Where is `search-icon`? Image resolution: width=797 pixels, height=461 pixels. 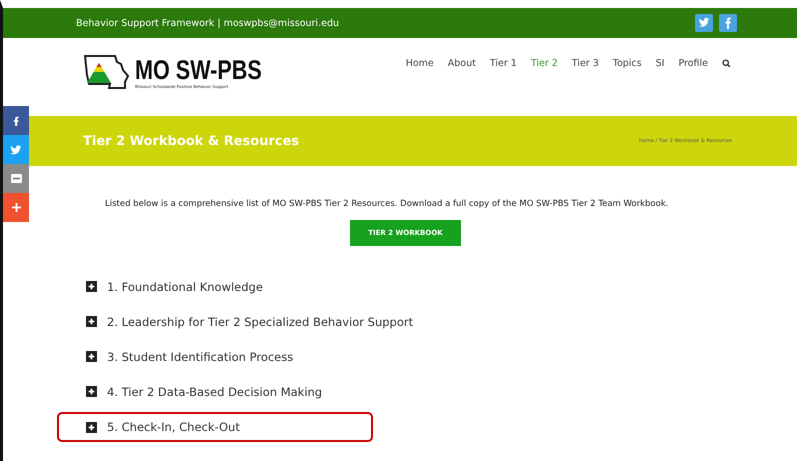
search-icon is located at coordinates (726, 63).